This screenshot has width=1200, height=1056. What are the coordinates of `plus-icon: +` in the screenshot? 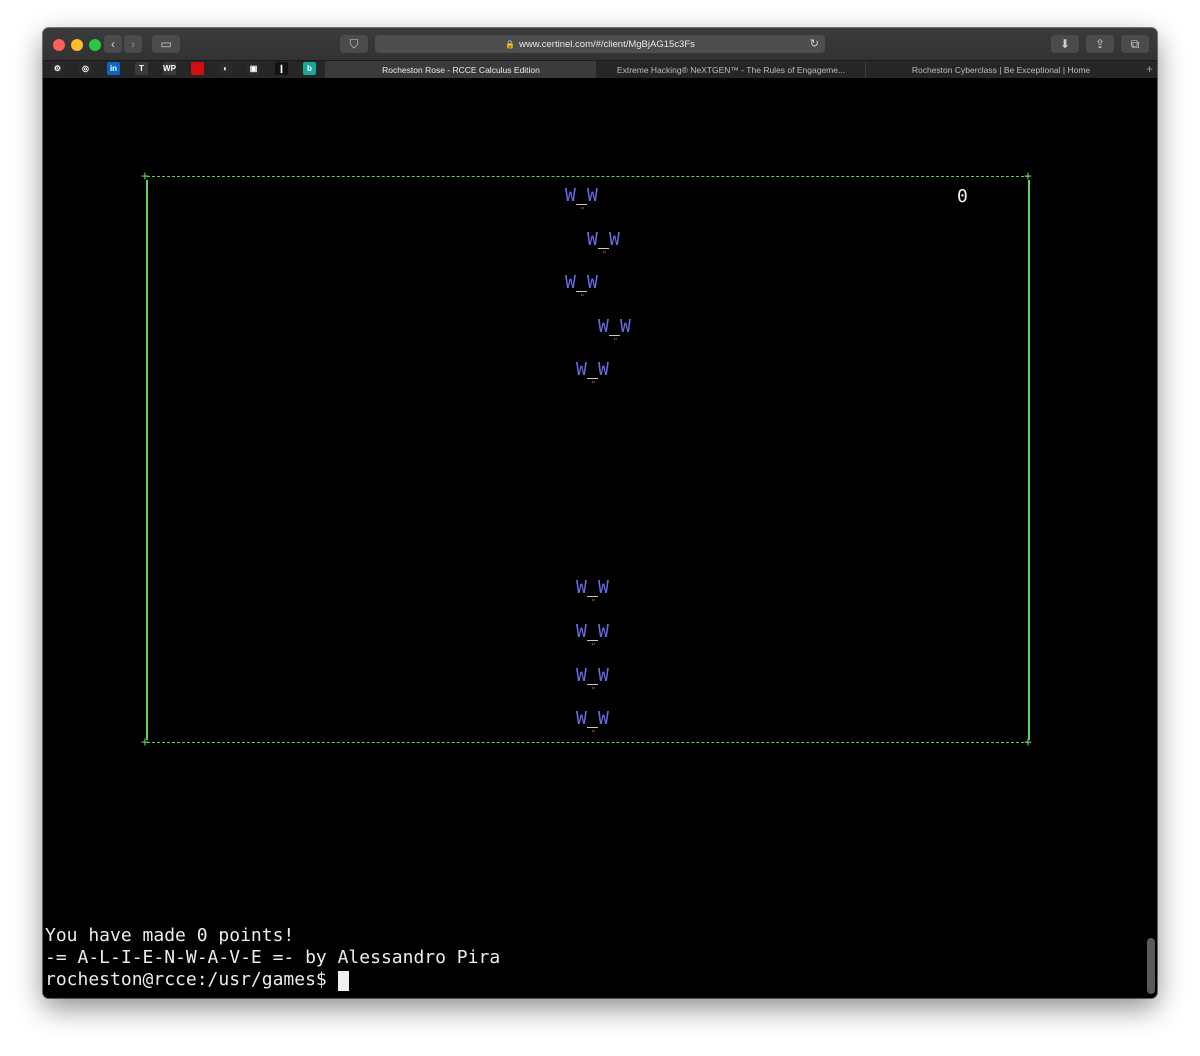 It's located at (1149, 69).